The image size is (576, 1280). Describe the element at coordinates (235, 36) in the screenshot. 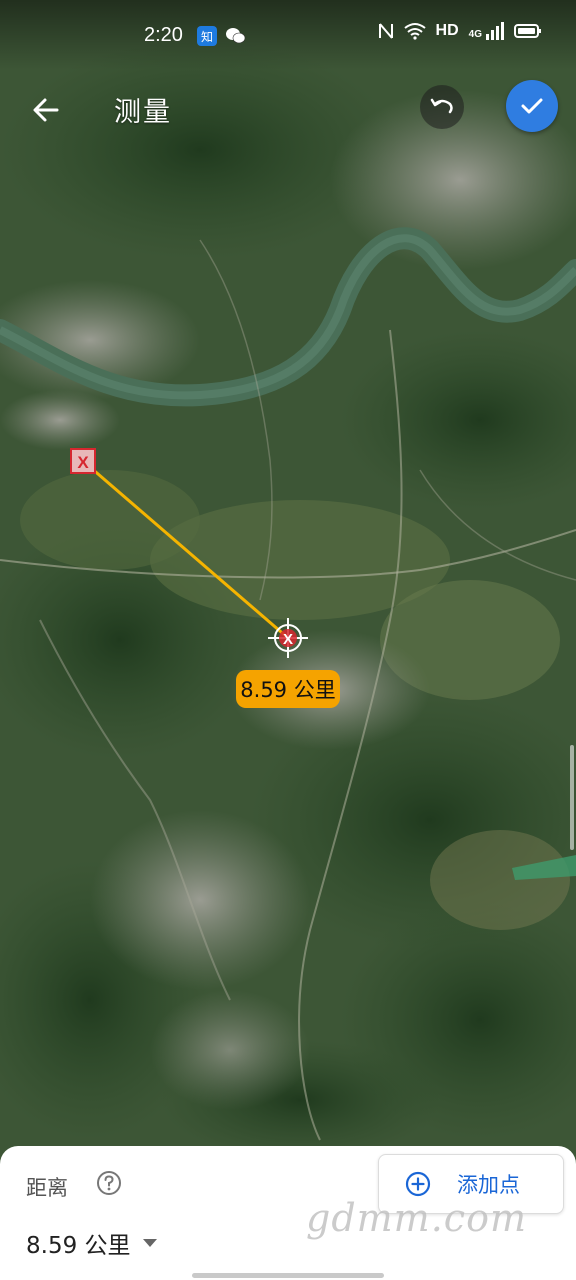

I see `wechat-icon` at that location.